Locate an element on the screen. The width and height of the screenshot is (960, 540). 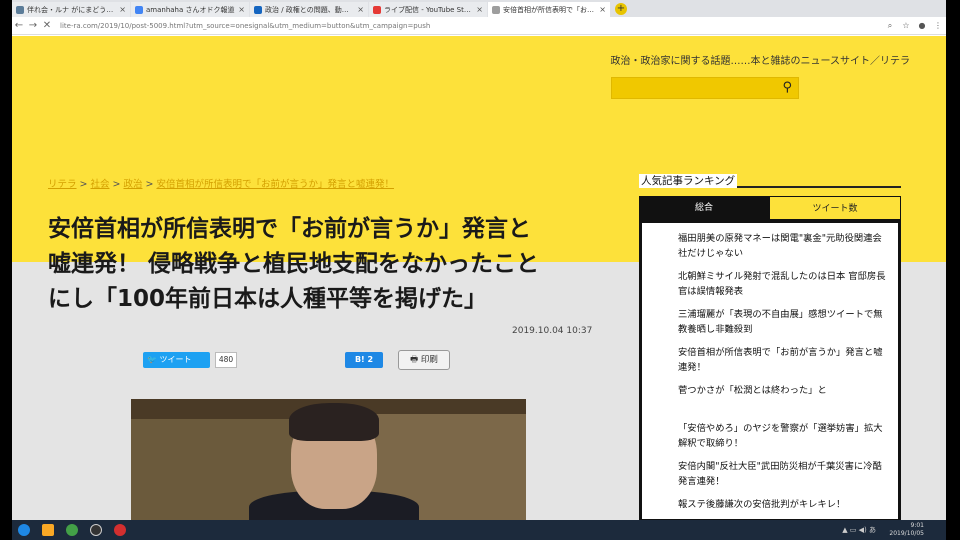
hatena-bookmark-button: B! 2 is located at coordinates (364, 360).